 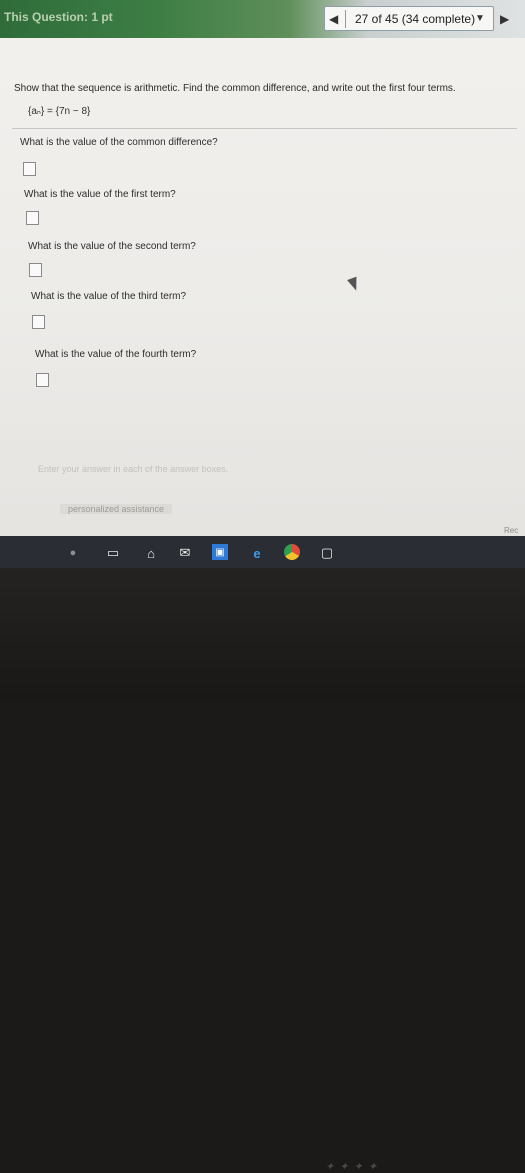 I want to click on sequence-formula: {aₙ} = {7n − 8}, so click(x=59, y=111).